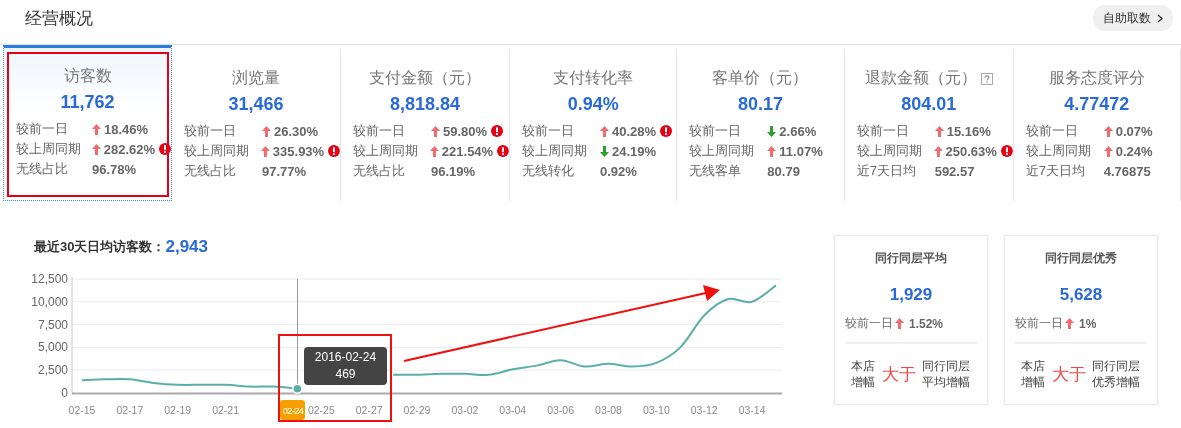 The width and height of the screenshot is (1181, 428). Describe the element at coordinates (467, 151) in the screenshot. I see `metric-change: 221.54%` at that location.